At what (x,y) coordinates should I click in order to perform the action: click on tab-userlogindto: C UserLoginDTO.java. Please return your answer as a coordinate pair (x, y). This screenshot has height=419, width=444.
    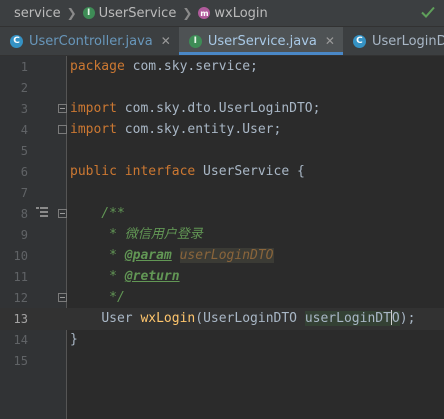
    Looking at the image, I should click on (393, 41).